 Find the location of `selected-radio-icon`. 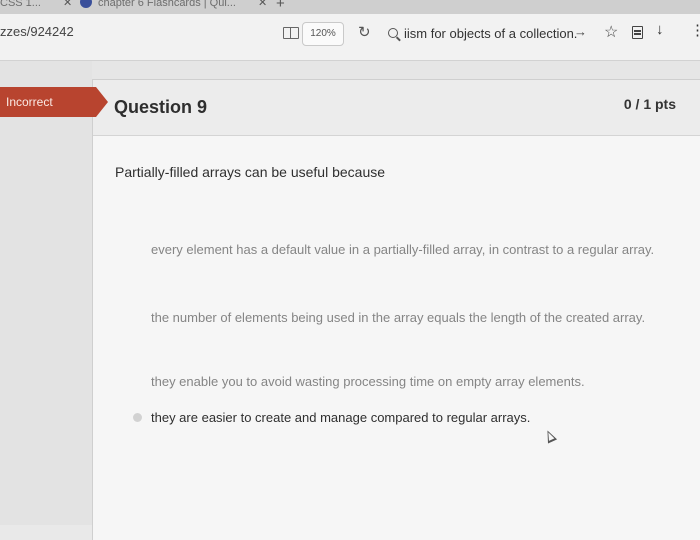

selected-radio-icon is located at coordinates (137, 417).